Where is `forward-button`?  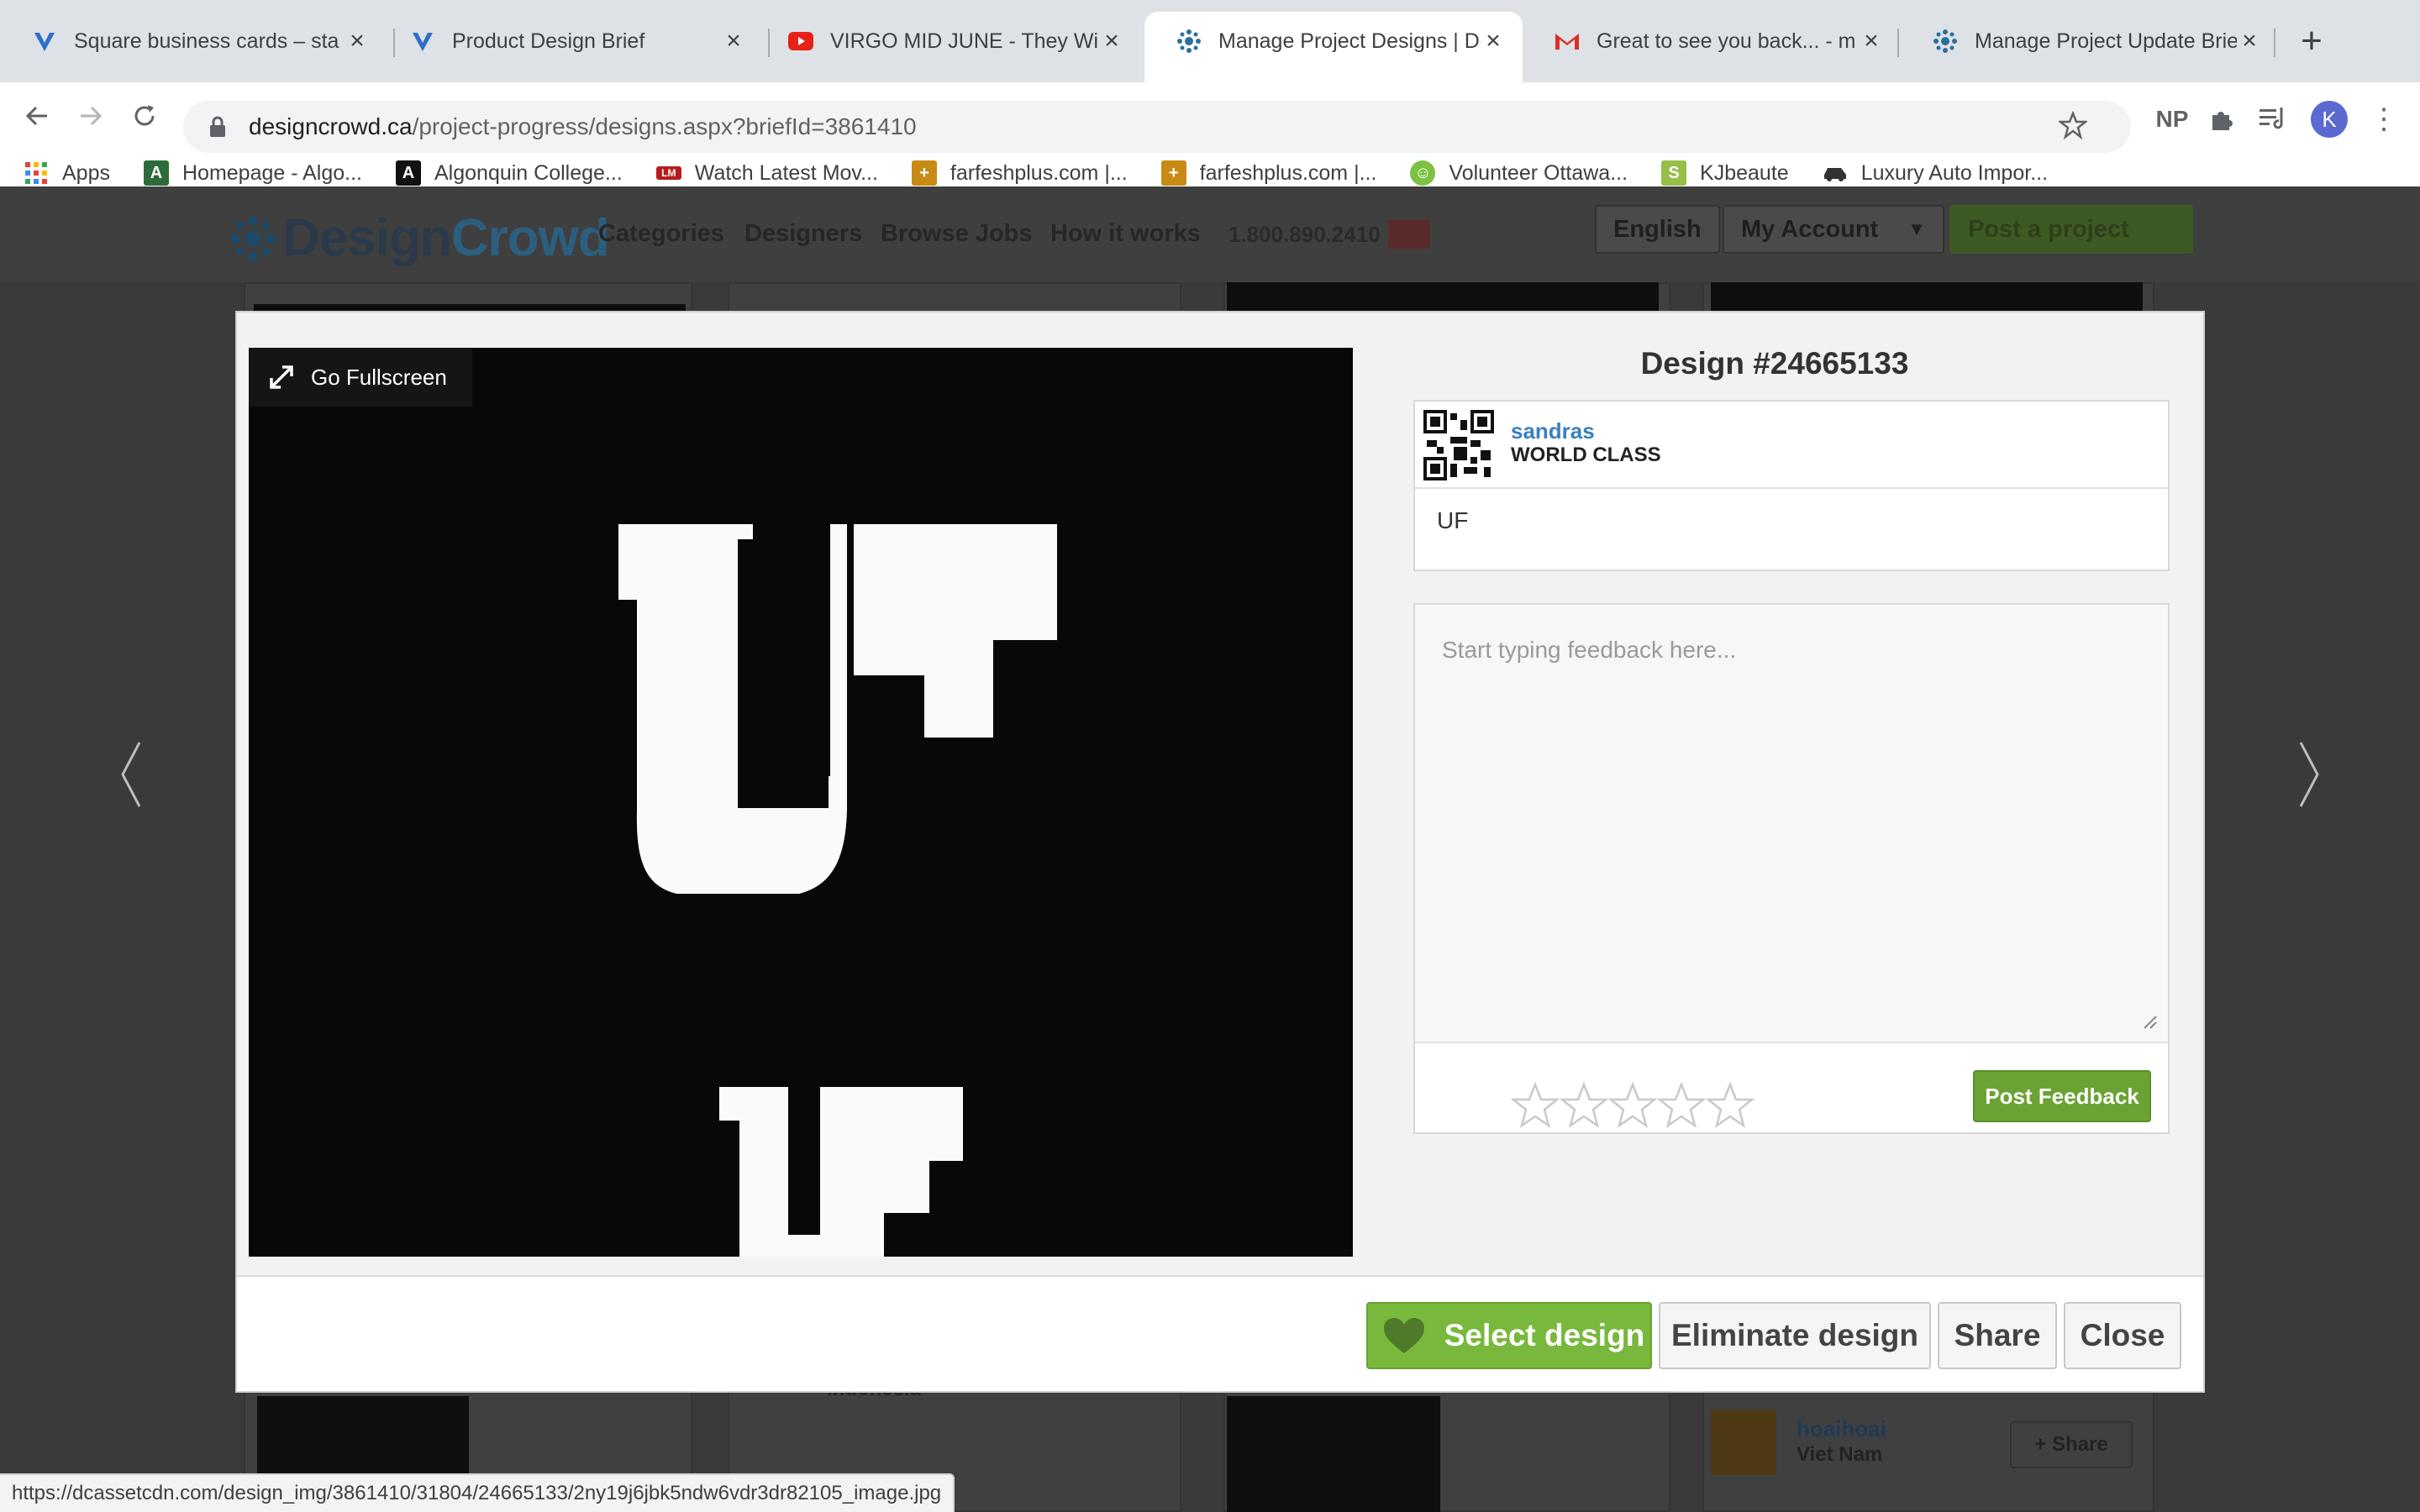
forward-button is located at coordinates (90, 119).